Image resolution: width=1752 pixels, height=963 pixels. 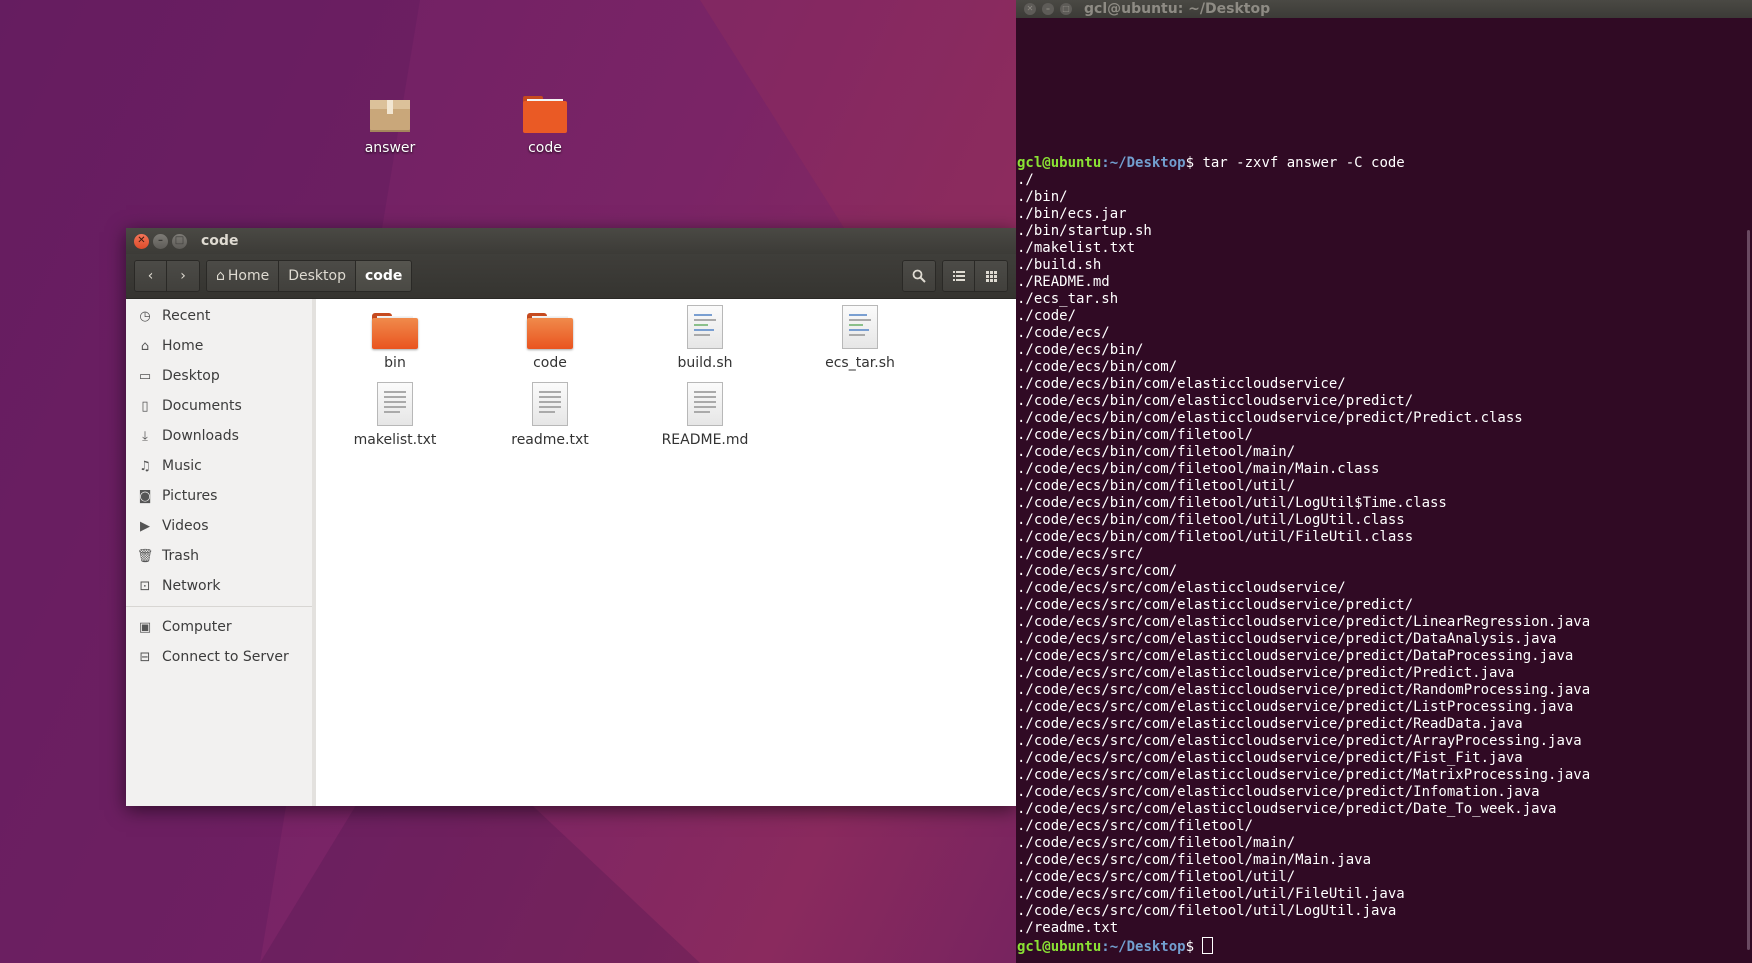 I want to click on path-desktop-button: Desktop, so click(x=317, y=276).